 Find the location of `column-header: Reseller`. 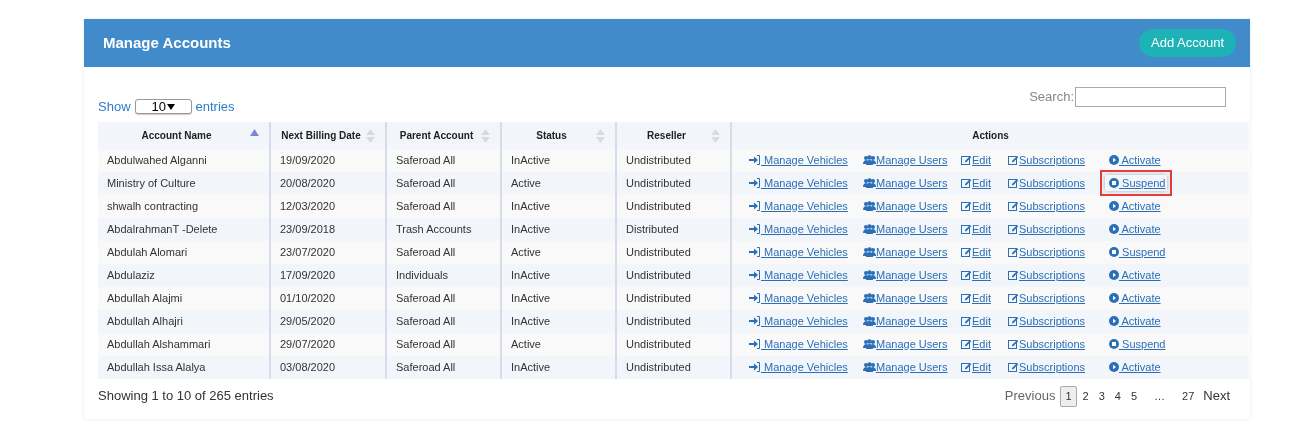

column-header: Reseller is located at coordinates (666, 135).